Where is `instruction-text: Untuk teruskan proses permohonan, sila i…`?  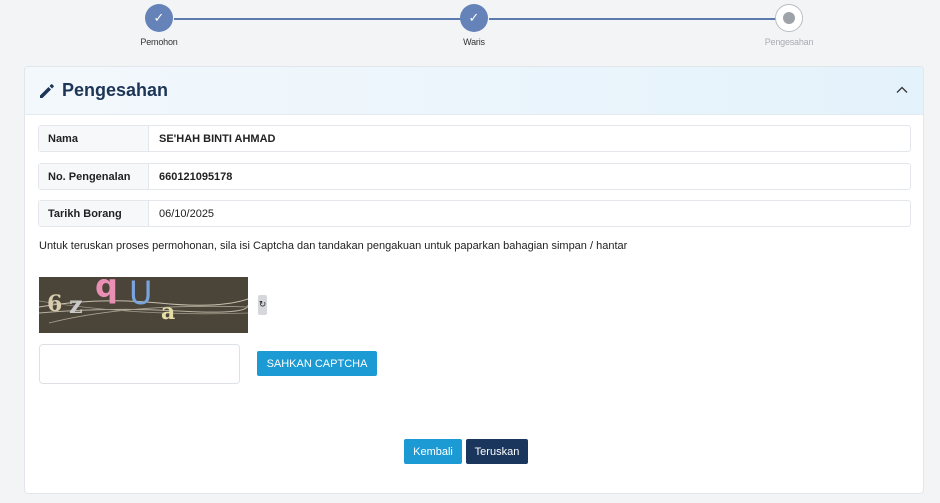 instruction-text: Untuk teruskan proses permohonan, sila i… is located at coordinates (333, 246).